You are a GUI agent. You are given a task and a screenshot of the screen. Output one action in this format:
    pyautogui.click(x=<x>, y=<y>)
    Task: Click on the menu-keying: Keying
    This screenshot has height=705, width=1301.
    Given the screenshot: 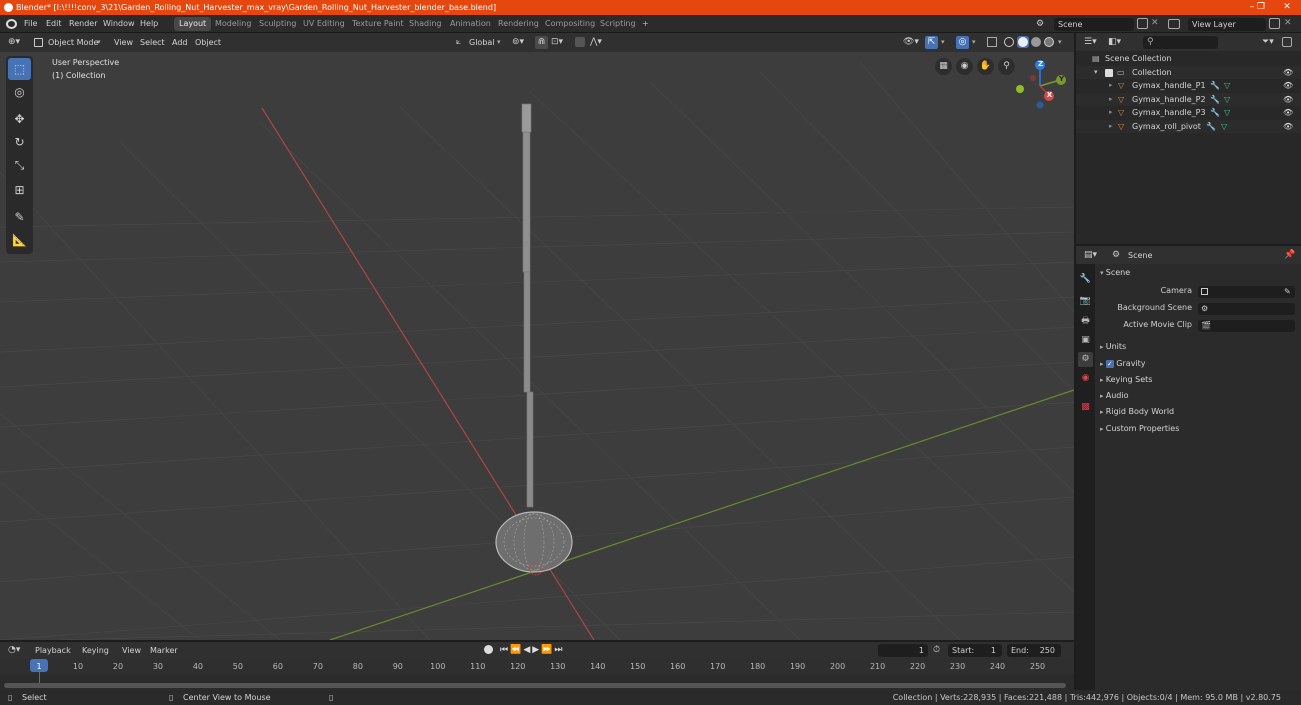 What is the action you would take?
    pyautogui.click(x=95, y=650)
    